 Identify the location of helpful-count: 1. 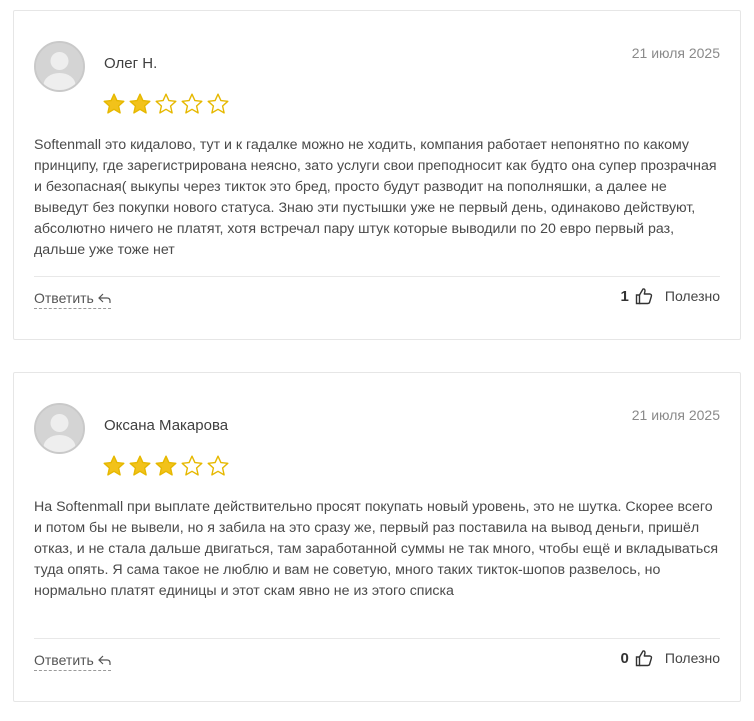
(624, 296).